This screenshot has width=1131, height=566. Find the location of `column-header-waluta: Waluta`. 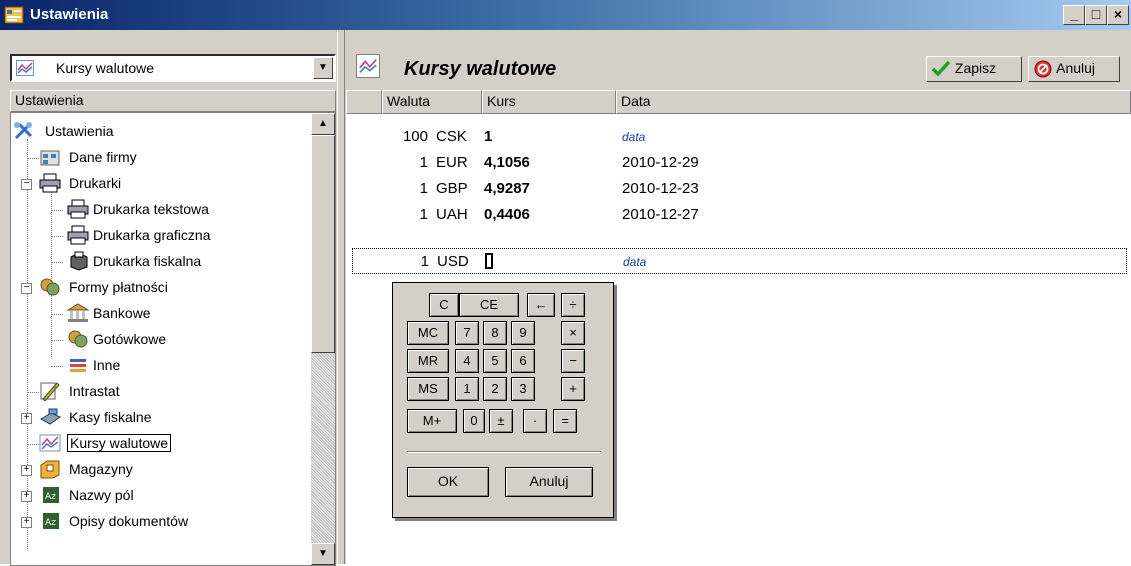

column-header-waluta: Waluta is located at coordinates (432, 102).